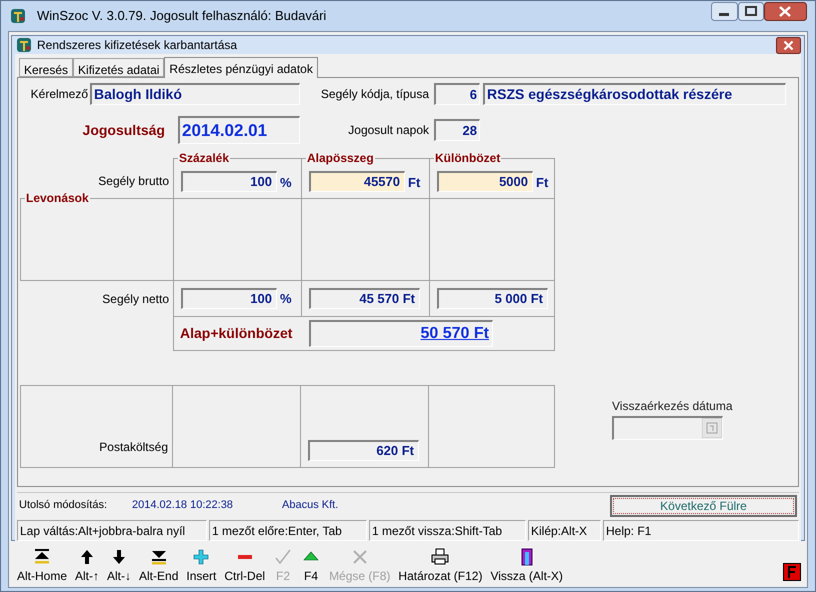 This screenshot has height=592, width=816. I want to click on value-field: 45 570 Ft, so click(364, 298).